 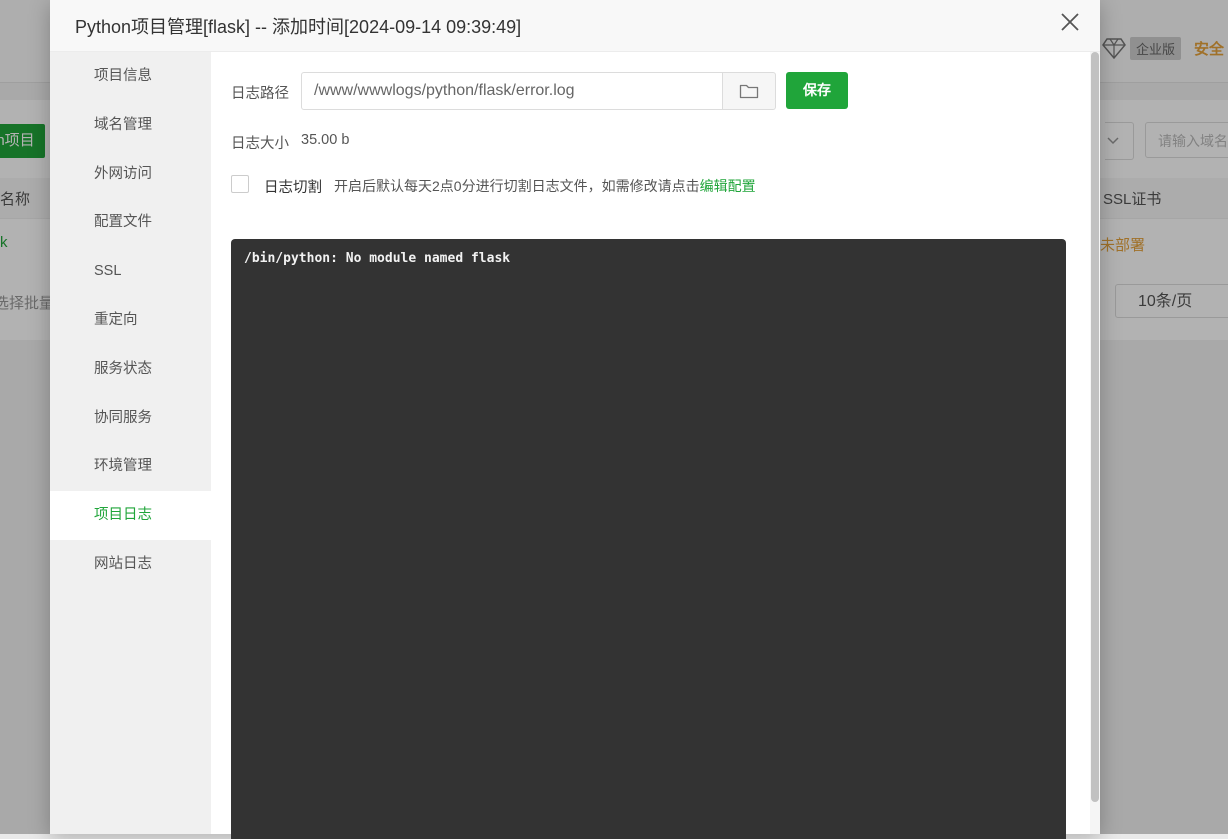 I want to click on sidebar-item-collab-service: 协同服务, so click(x=130, y=418).